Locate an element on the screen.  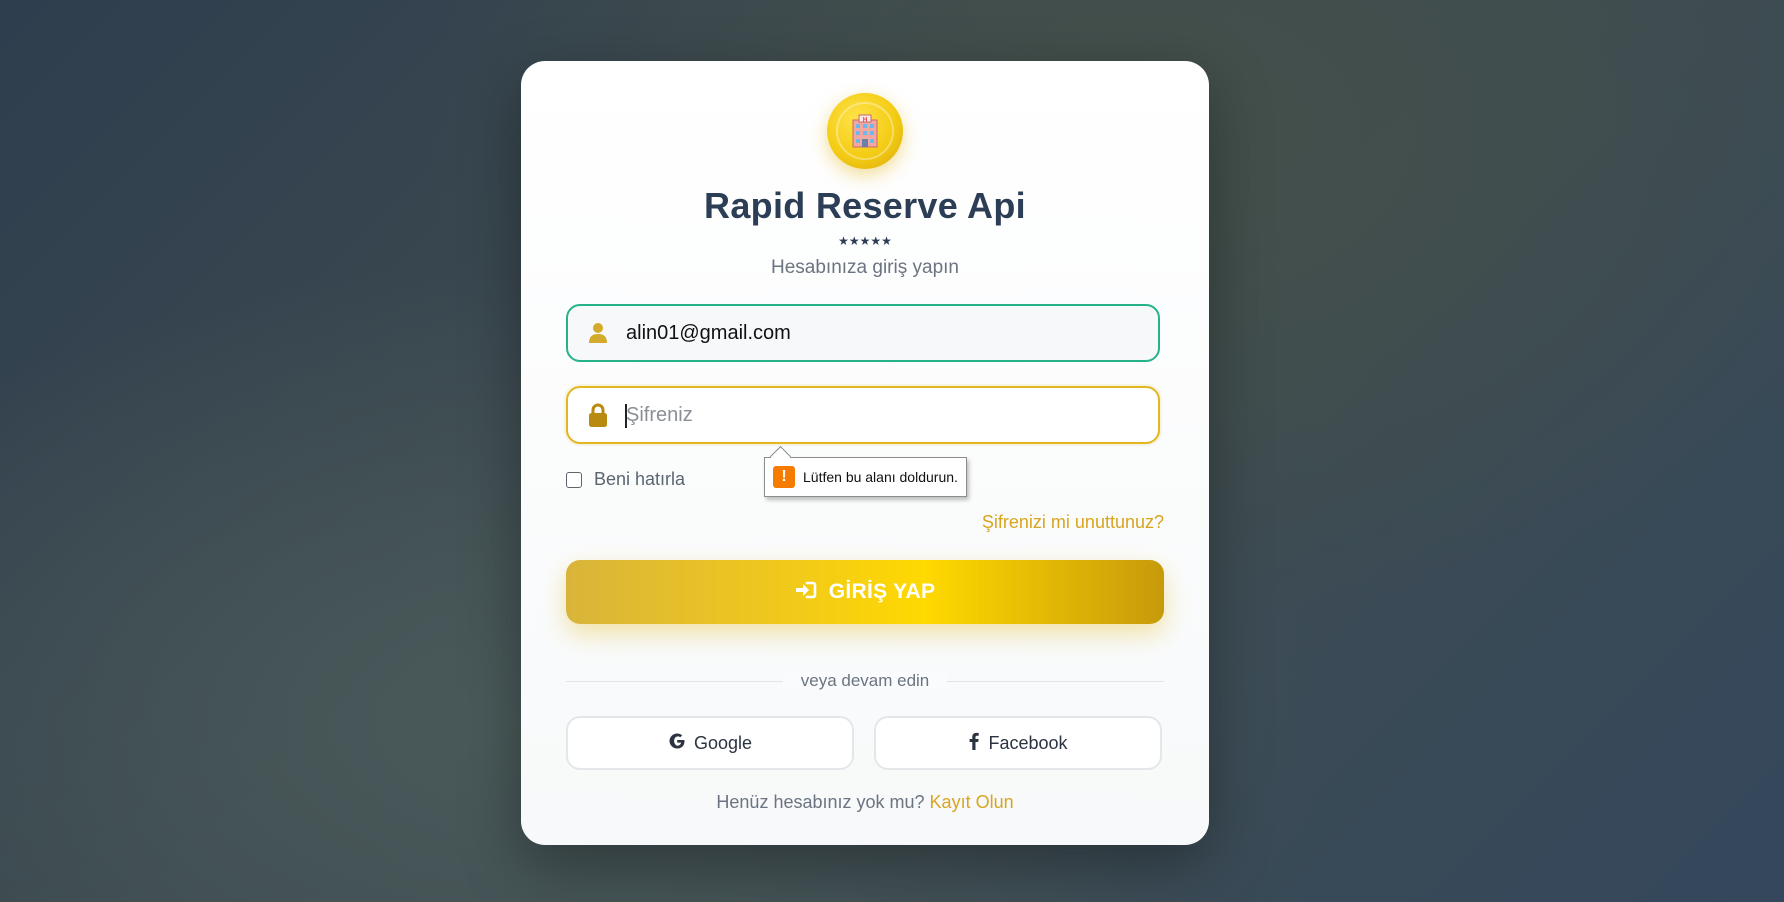
user-icon is located at coordinates (598, 333).